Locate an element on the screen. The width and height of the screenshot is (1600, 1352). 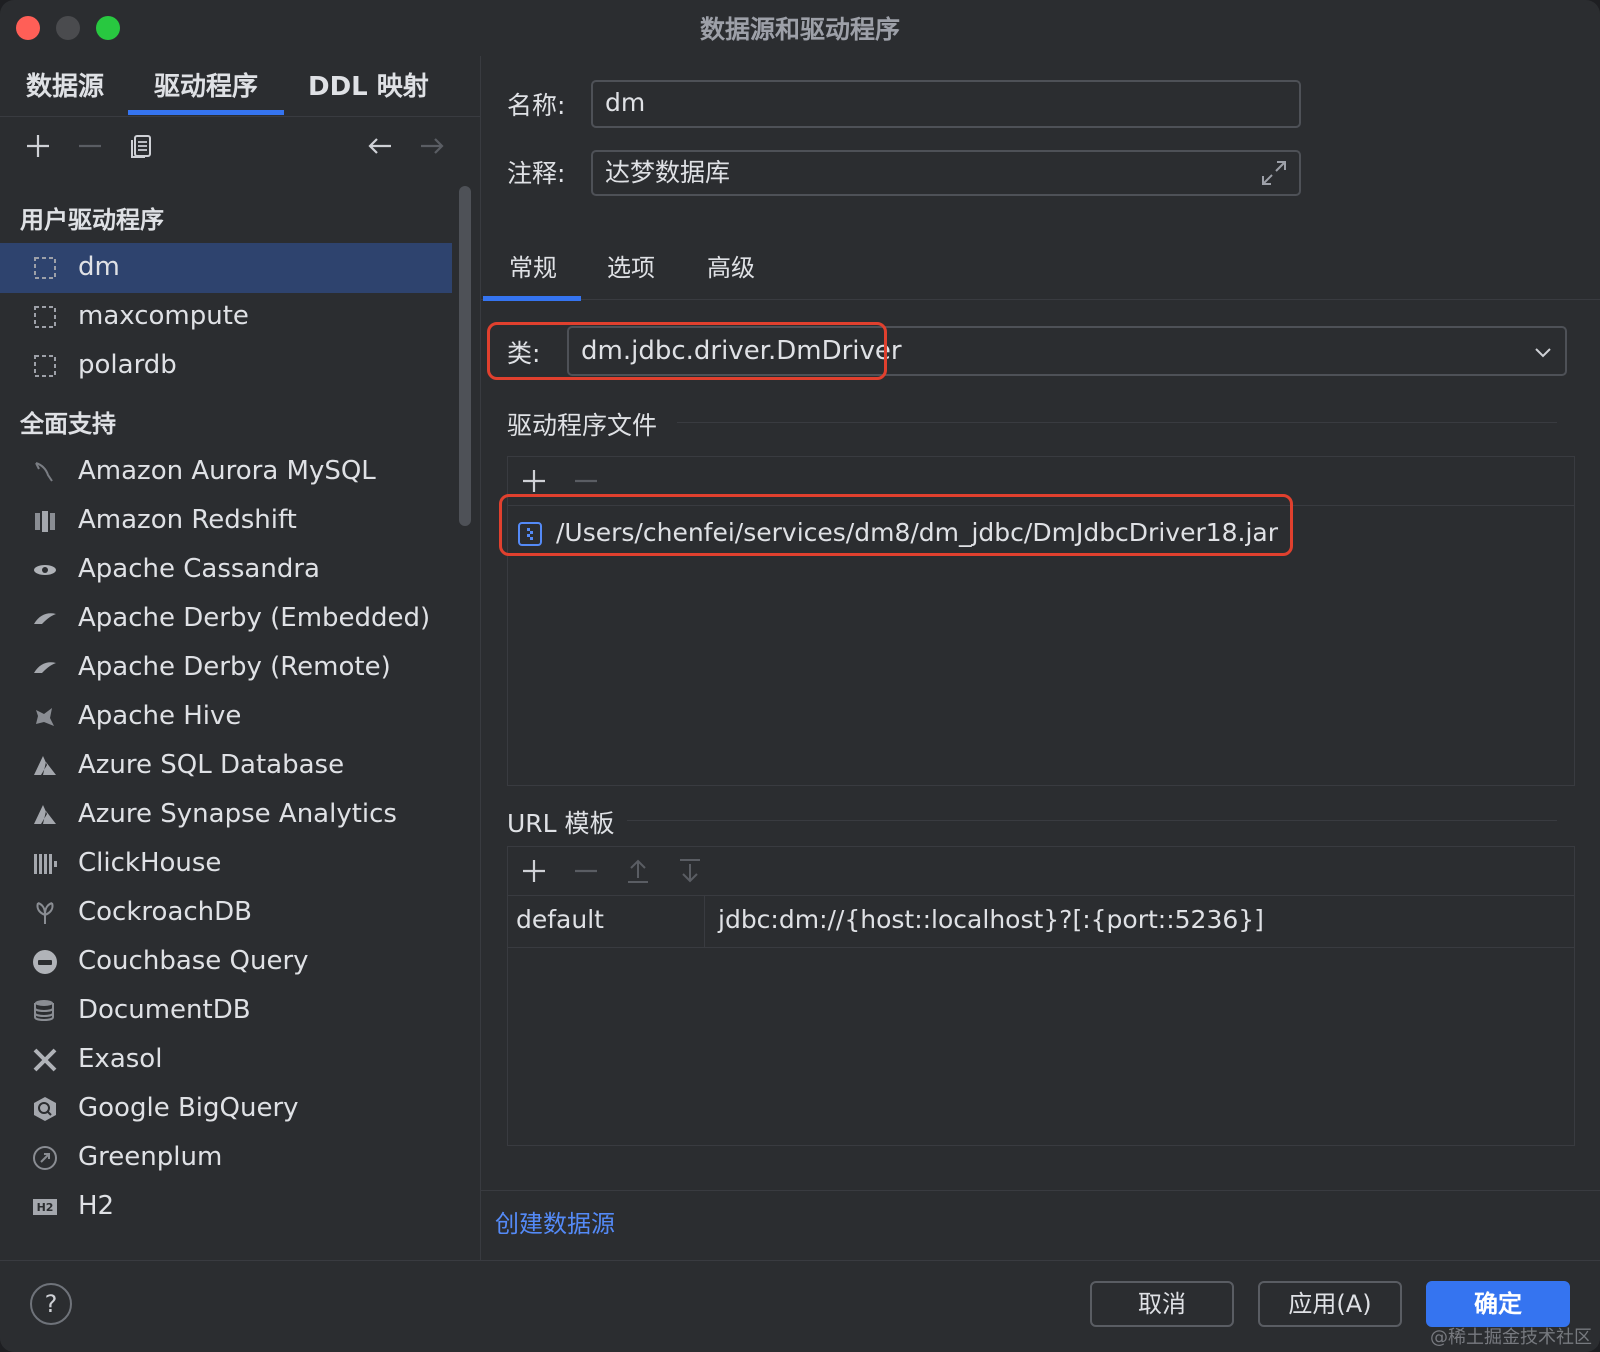
scrollbar-thumb is located at coordinates (465, 356).